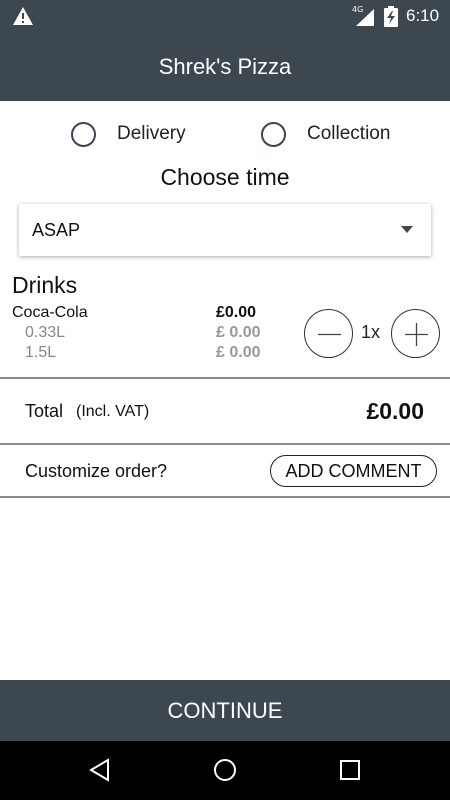 The image size is (450, 800). I want to click on status-time: 6:10, so click(423, 15).